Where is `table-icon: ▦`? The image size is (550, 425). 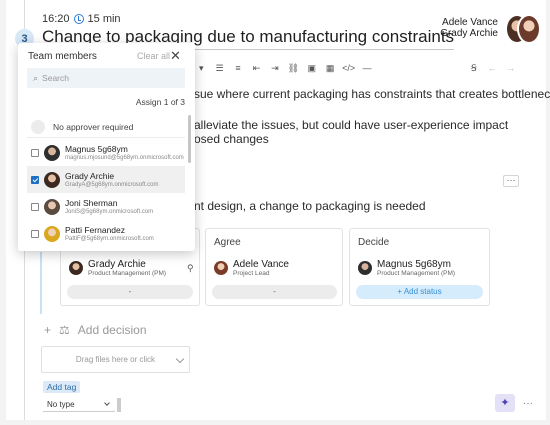
table-icon: ▦ is located at coordinates (330, 68).